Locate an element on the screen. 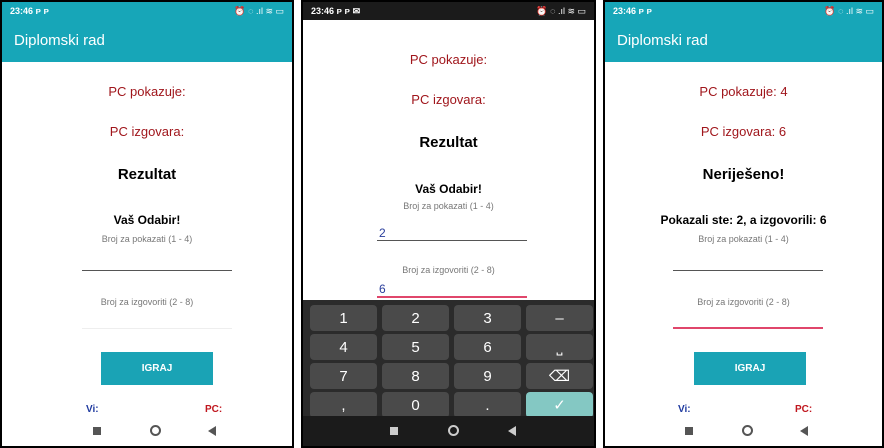 The image size is (884, 448). key-minus: – is located at coordinates (559, 318).